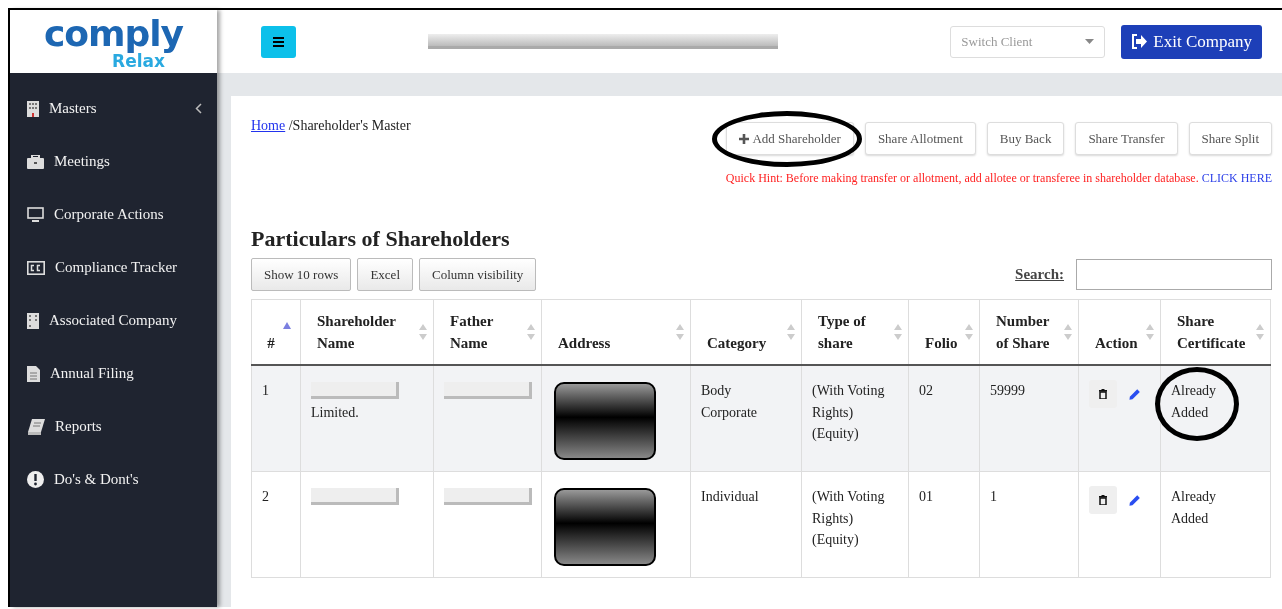 This screenshot has height=609, width=1282. I want to click on sort-ascending-icon, so click(287, 325).